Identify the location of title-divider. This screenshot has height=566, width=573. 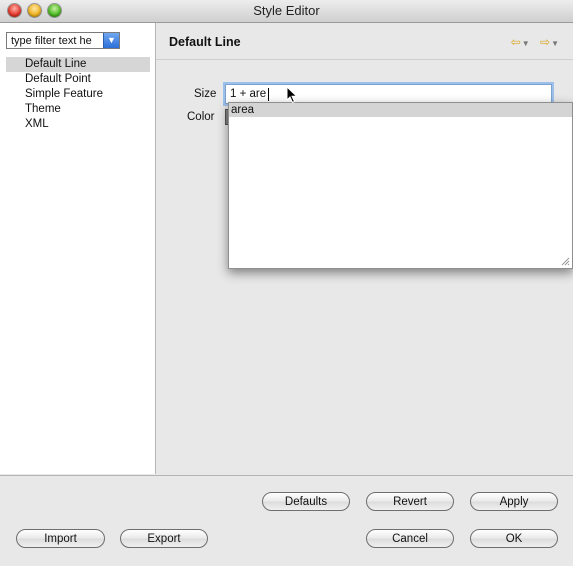
(364, 59).